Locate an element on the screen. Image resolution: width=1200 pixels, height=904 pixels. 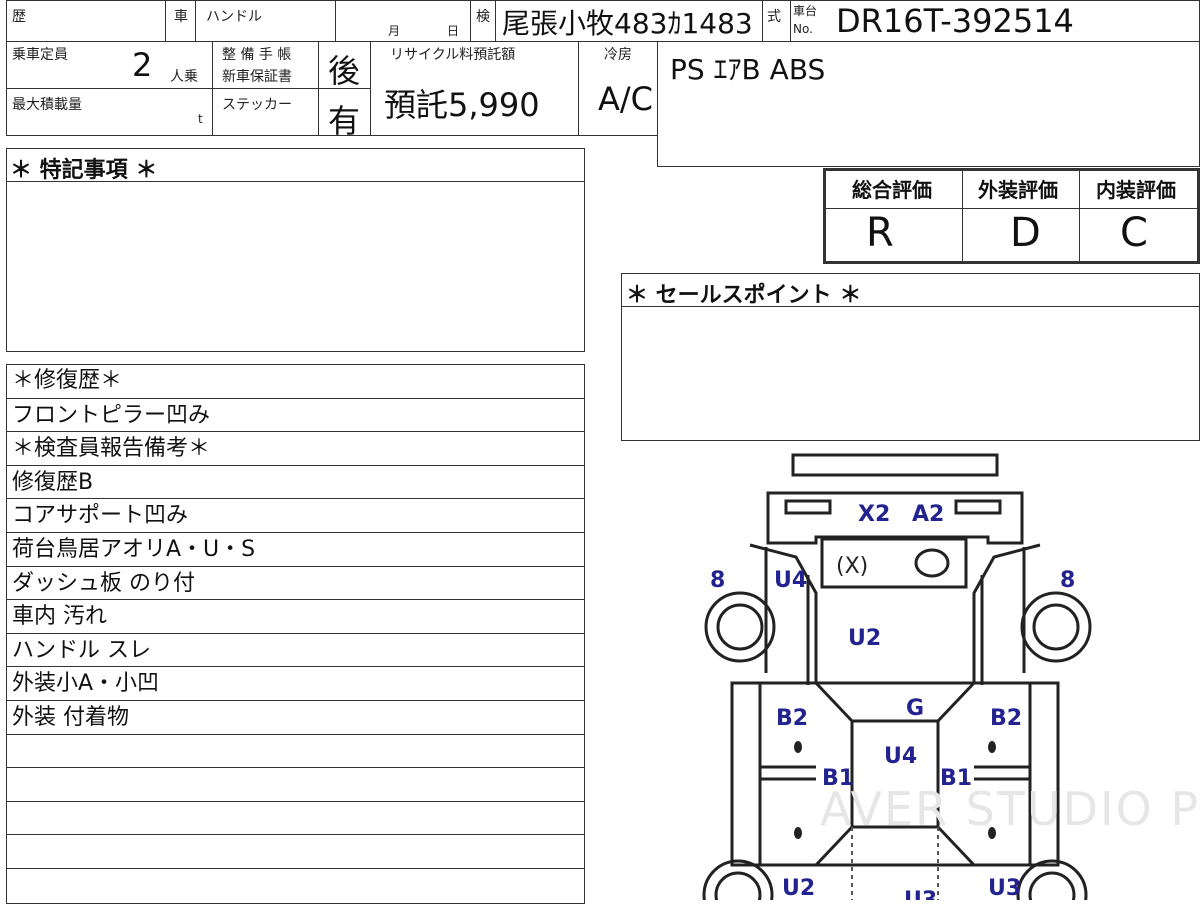
exterior-grade-value: D is located at coordinates (1025, 233).